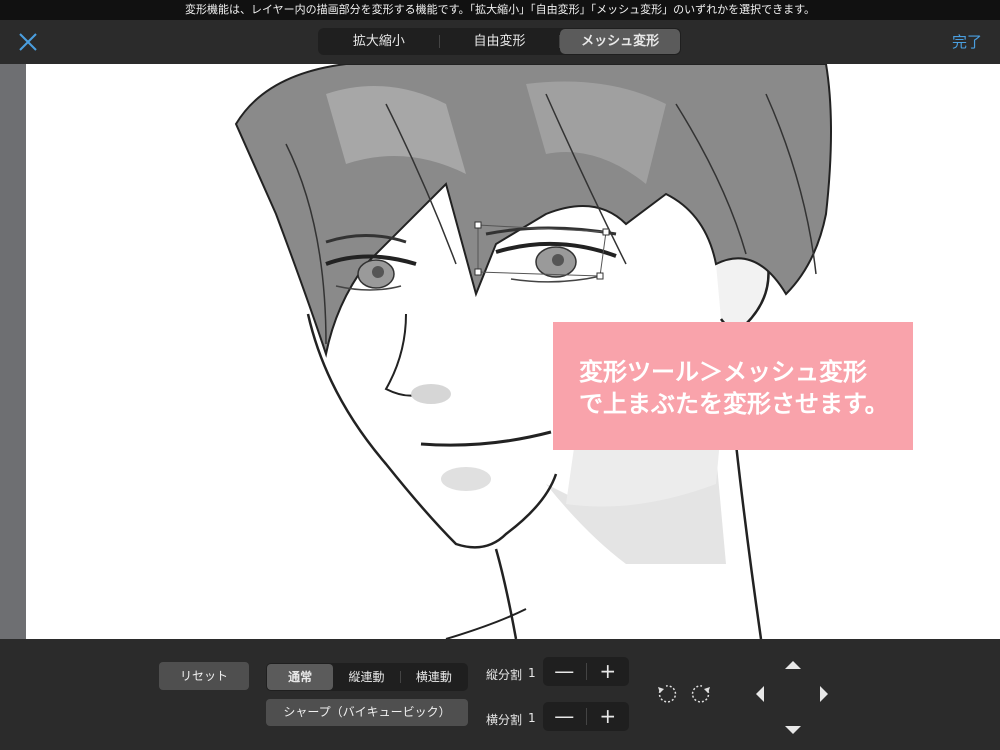 The image size is (1000, 750). I want to click on tab-scale: 拡大縮小, so click(379, 41).